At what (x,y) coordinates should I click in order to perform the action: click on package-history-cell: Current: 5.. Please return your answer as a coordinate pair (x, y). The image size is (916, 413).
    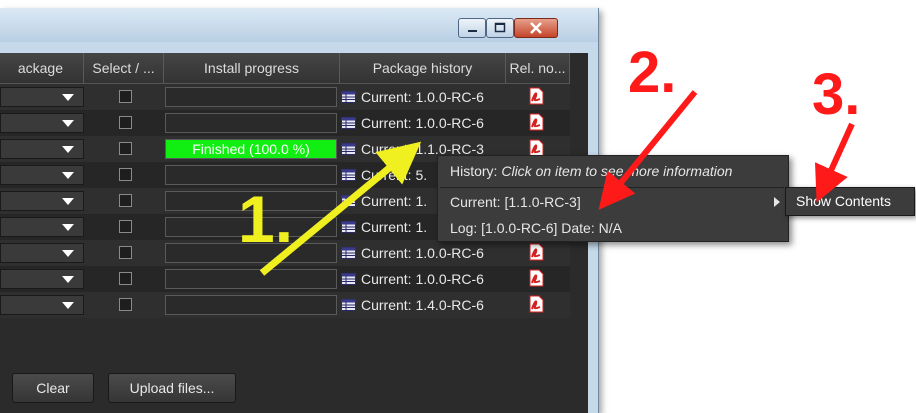
    Looking at the image, I should click on (384, 175).